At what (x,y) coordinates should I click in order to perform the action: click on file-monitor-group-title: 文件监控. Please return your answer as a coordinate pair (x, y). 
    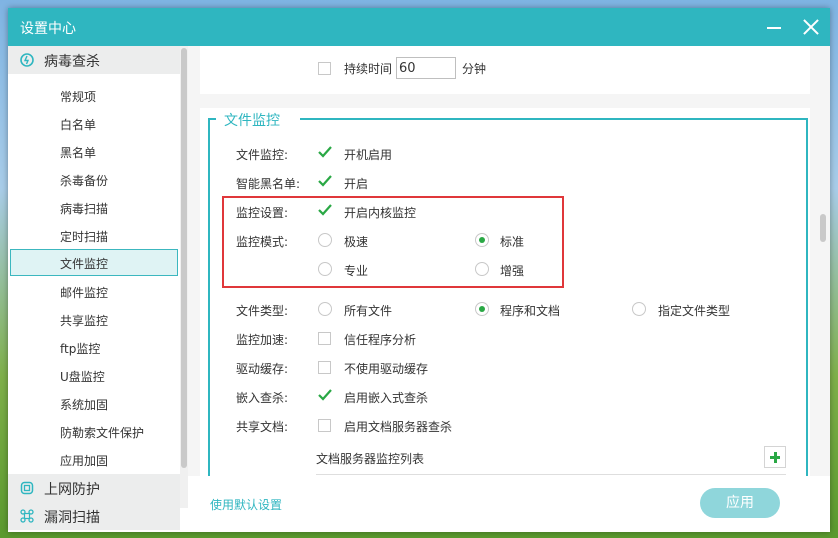
    Looking at the image, I should click on (252, 121).